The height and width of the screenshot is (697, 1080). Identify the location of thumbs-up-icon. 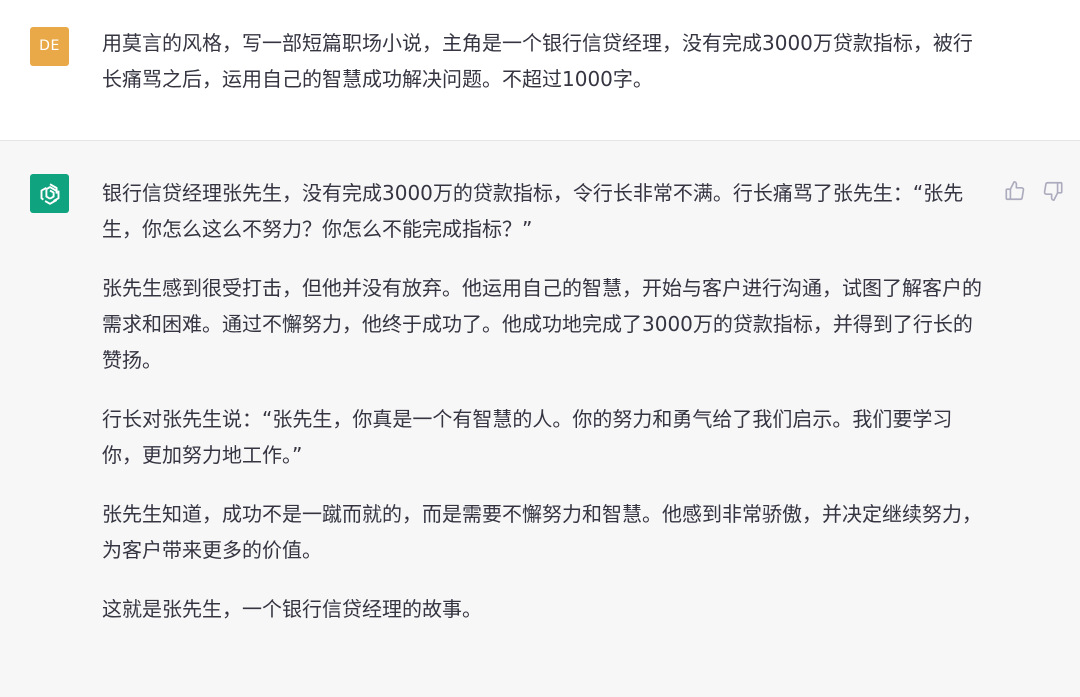
(1015, 191).